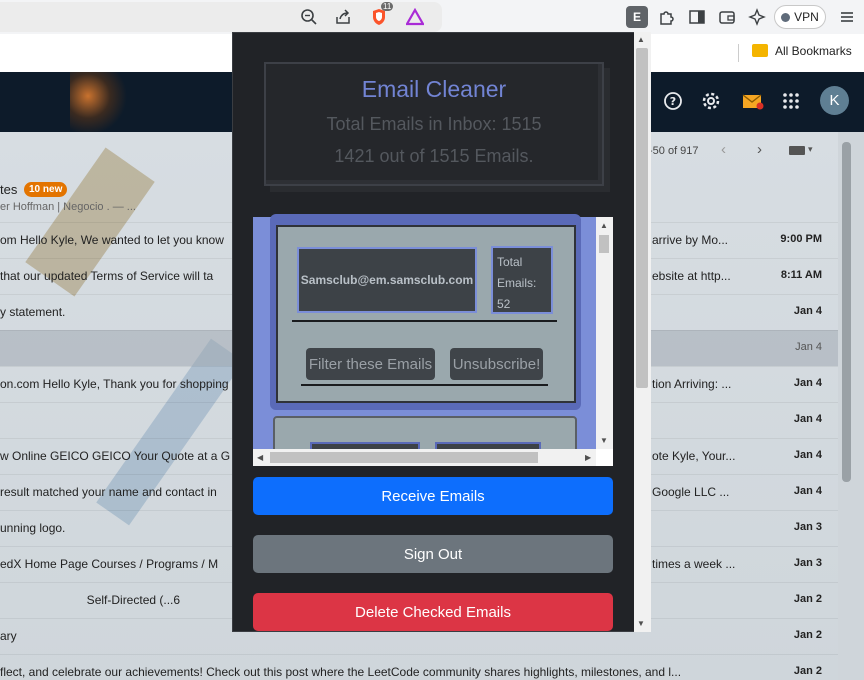 The height and width of the screenshot is (680, 864). Describe the element at coordinates (404, 457) in the screenshot. I see `sender-list-hscroll-thumb` at that location.